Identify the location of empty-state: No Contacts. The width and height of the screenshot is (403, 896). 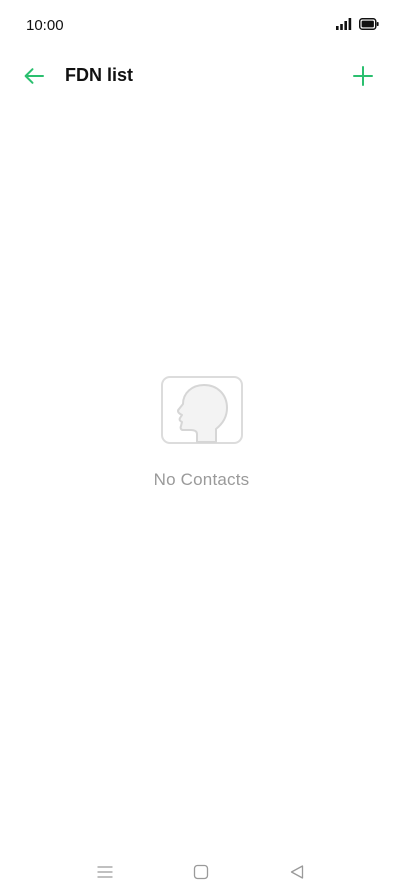
(201, 433).